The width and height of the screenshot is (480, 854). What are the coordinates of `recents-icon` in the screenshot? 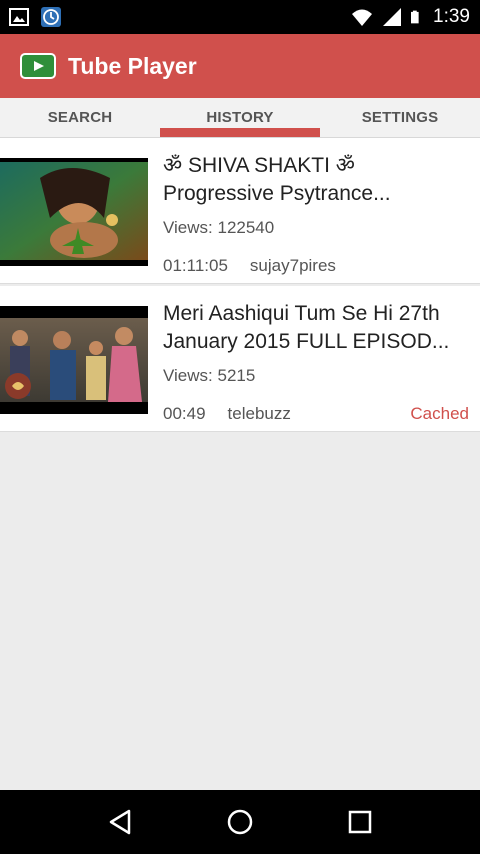 It's located at (360, 822).